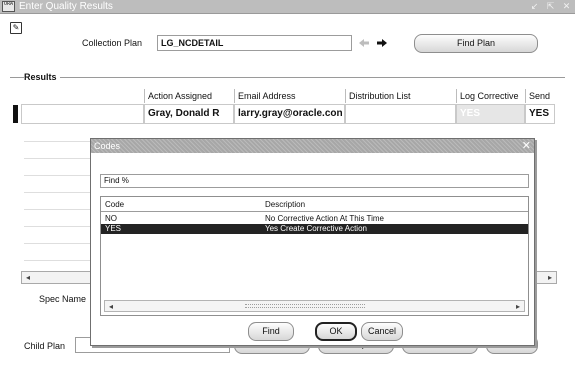 This screenshot has width=575, height=382. I want to click on column-header-distribution-list: Distribution List, so click(400, 96).